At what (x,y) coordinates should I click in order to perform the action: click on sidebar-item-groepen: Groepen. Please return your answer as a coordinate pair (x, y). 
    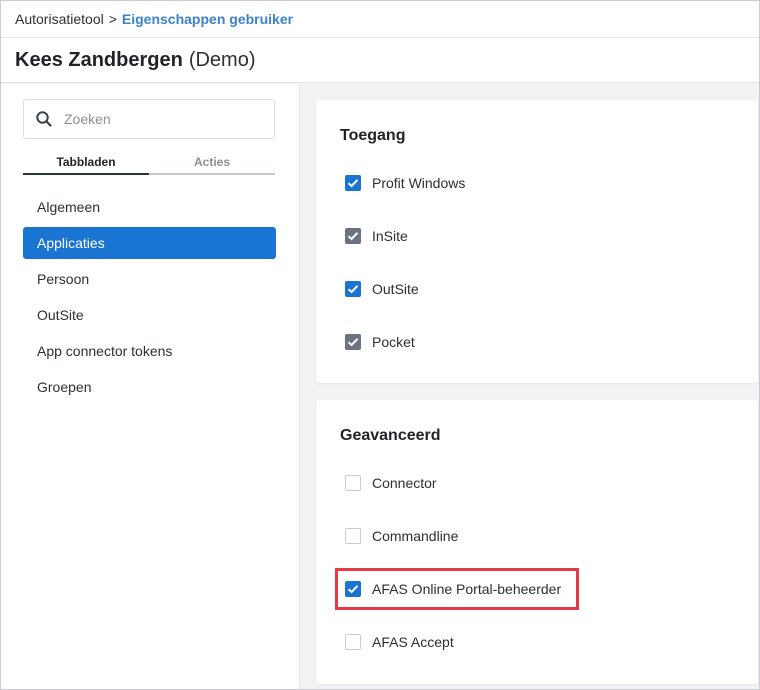
    Looking at the image, I should click on (149, 387).